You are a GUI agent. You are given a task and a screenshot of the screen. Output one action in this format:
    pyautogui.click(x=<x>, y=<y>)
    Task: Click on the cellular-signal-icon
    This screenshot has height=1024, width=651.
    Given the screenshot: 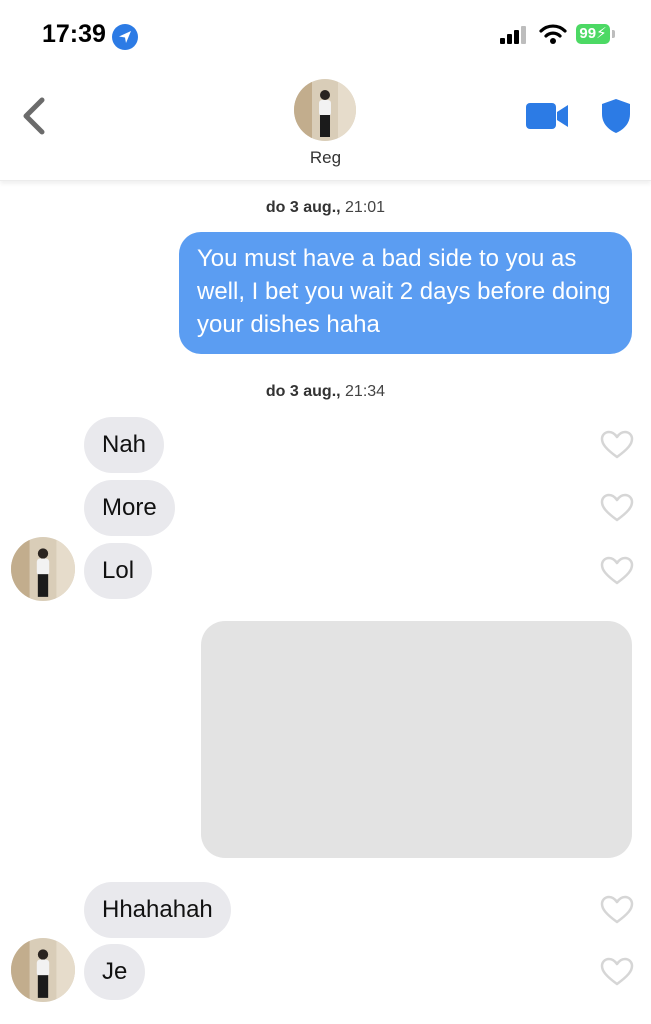 What is the action you would take?
    pyautogui.click(x=515, y=37)
    